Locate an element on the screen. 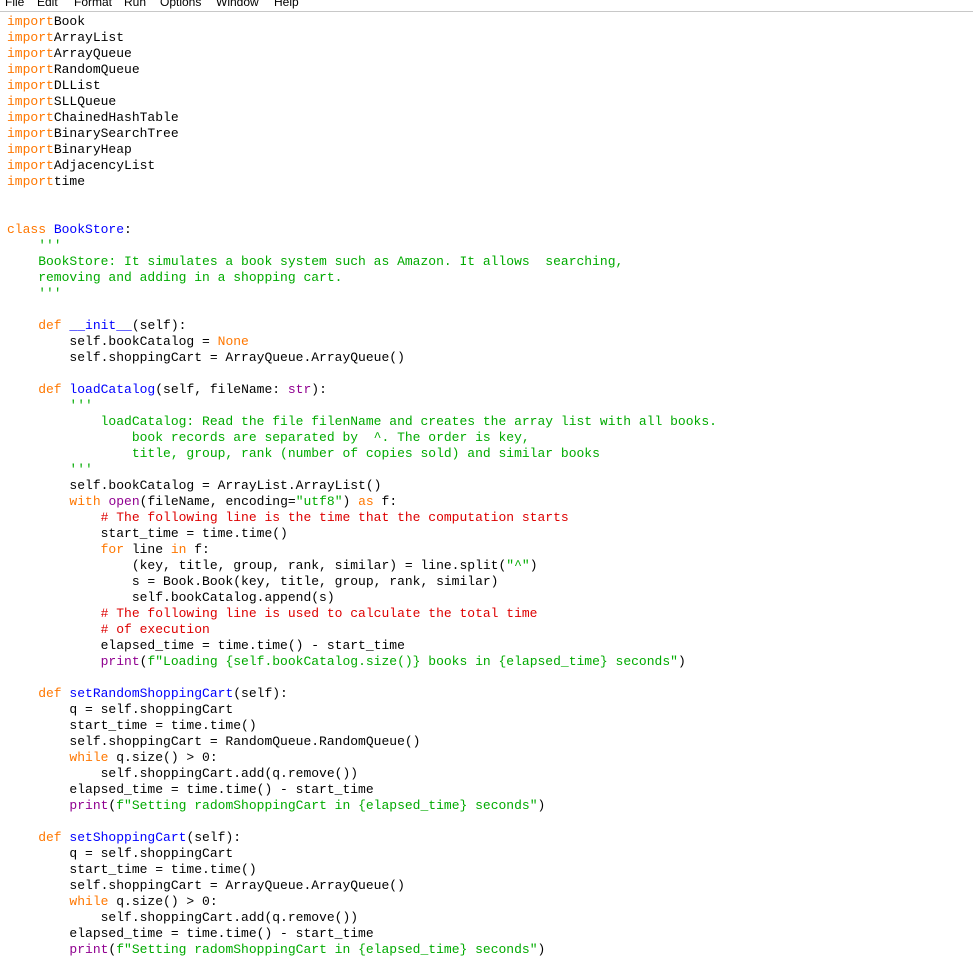  code-line: importChainedHashTable is located at coordinates (362, 118).